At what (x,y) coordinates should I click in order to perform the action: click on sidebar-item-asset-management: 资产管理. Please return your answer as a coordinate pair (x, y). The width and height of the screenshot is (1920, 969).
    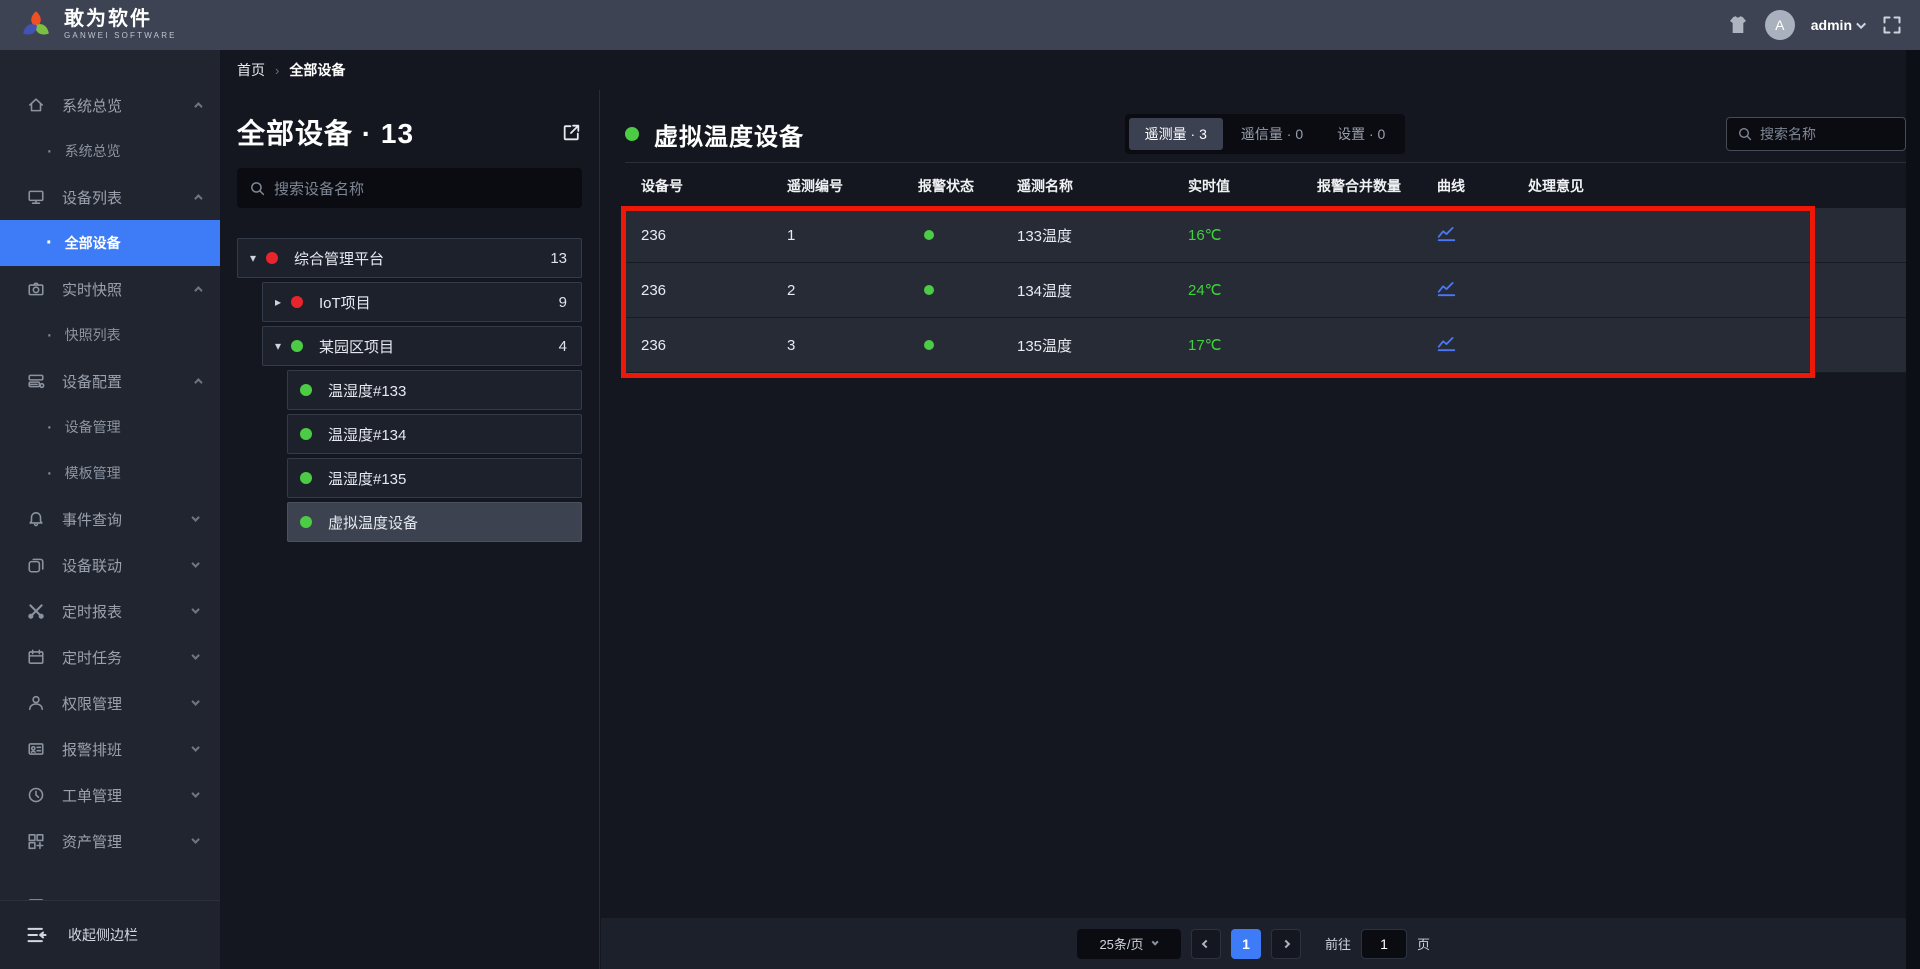
    Looking at the image, I should click on (110, 841).